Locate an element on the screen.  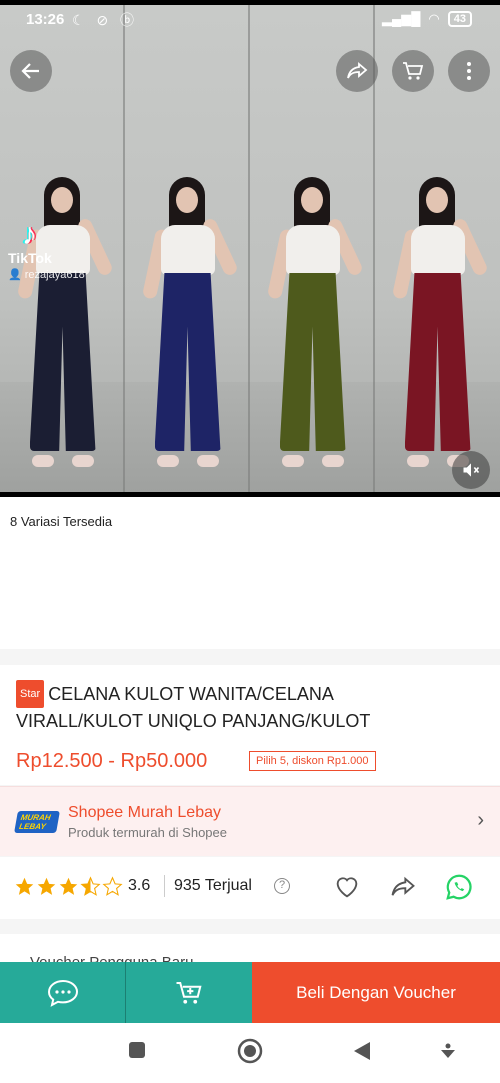
divider is located at coordinates (164, 886).